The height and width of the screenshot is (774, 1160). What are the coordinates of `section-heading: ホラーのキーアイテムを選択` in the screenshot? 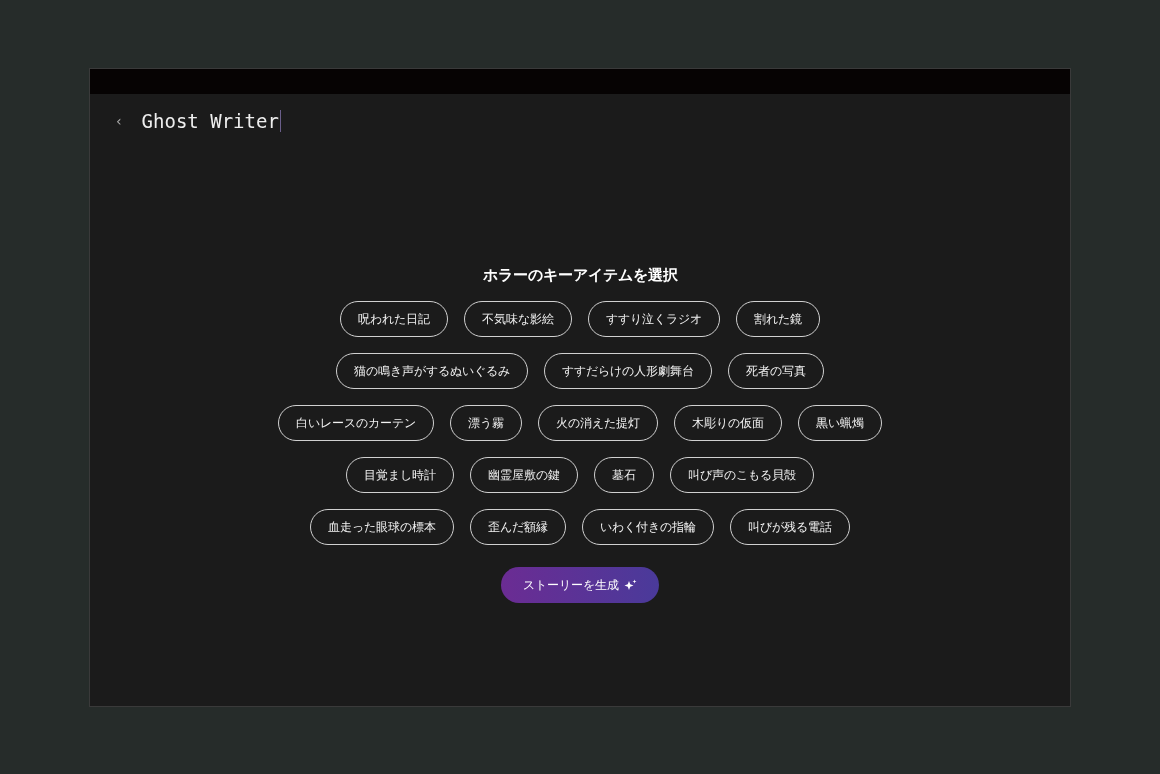 It's located at (580, 275).